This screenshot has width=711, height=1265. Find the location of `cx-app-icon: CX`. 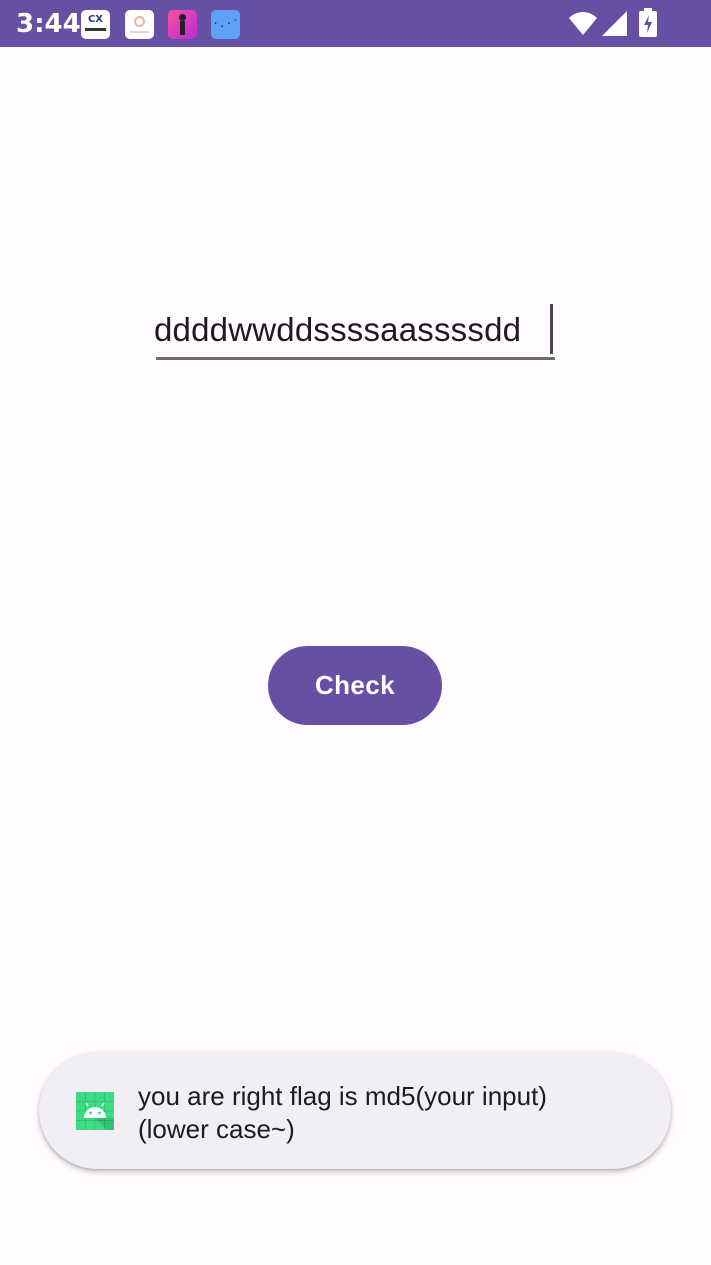

cx-app-icon: CX is located at coordinates (95, 24).